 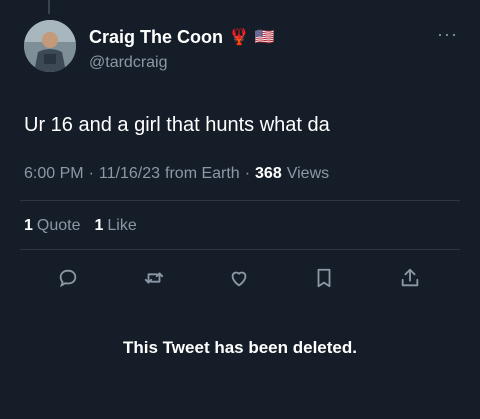 I want to click on tweet-stats: 1 Quote 1 Like, so click(x=80, y=226).